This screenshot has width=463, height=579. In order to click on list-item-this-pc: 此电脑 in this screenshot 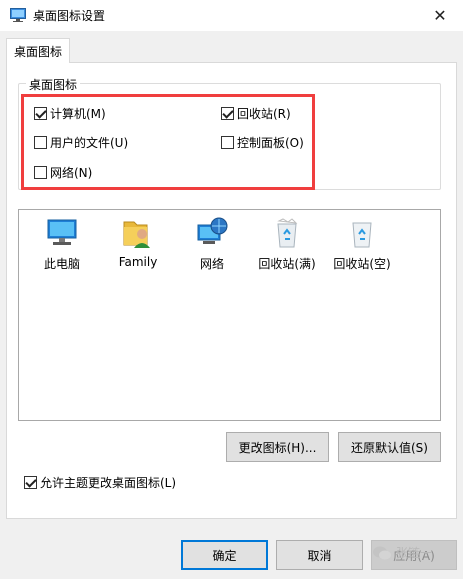, I will do `click(62, 244)`.